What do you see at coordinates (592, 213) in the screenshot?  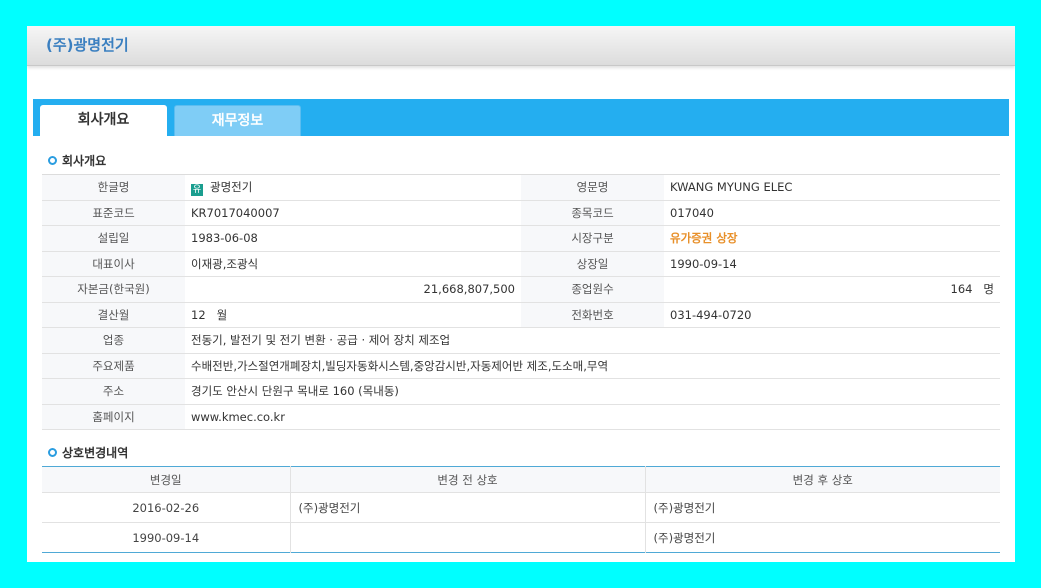 I see `label-stock-code: 종목코드` at bounding box center [592, 213].